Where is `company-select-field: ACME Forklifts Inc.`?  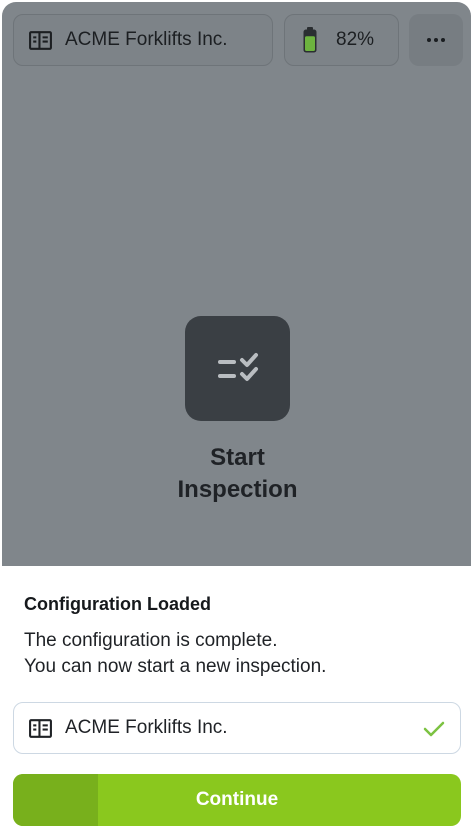 company-select-field: ACME Forklifts Inc. is located at coordinates (237, 728).